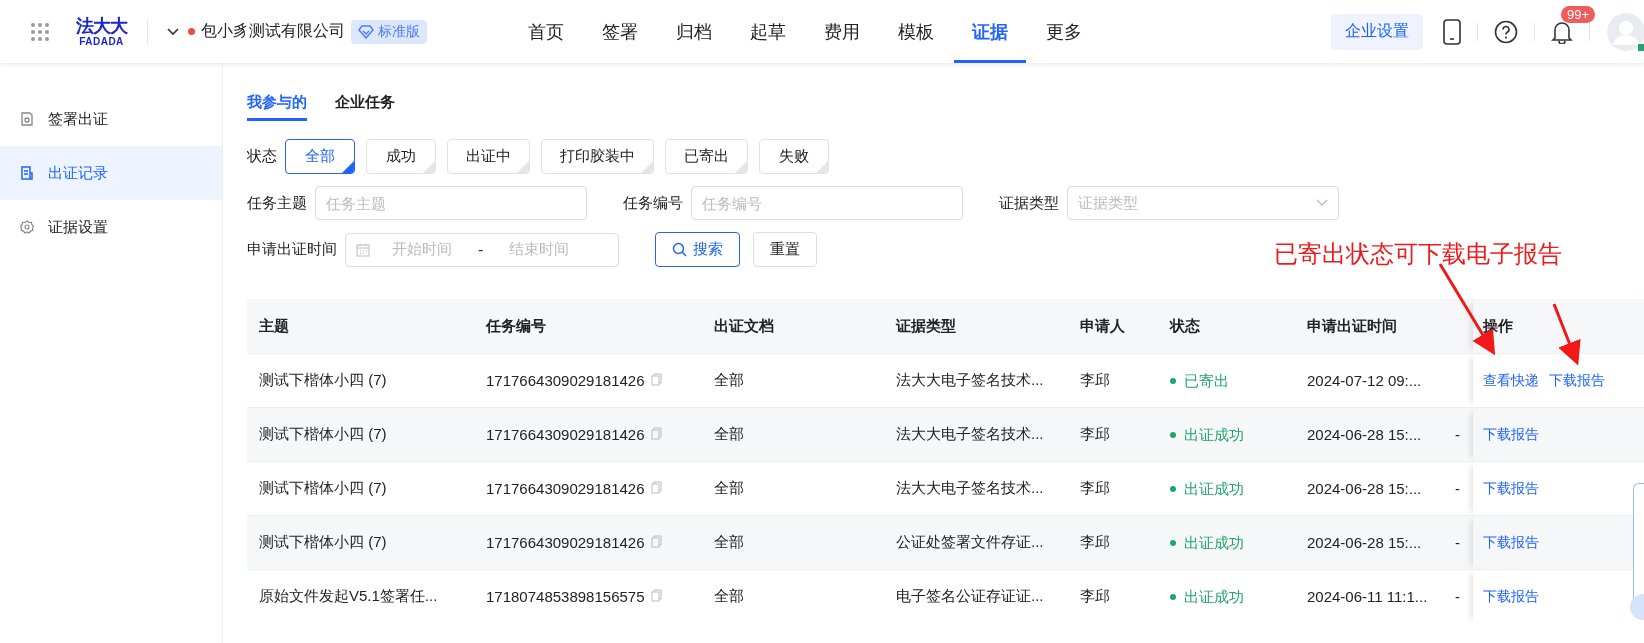 The image size is (1644, 643). Describe the element at coordinates (399, 31) in the screenshot. I see `edition-label: 标准版` at that location.